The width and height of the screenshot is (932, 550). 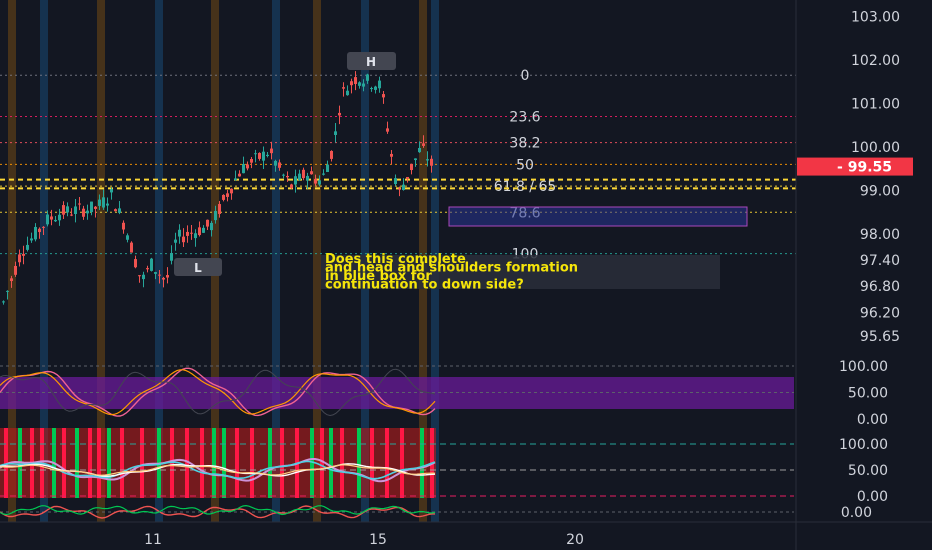 What do you see at coordinates (880, 192) in the screenshot?
I see `price-tick-label: 99.00` at bounding box center [880, 192].